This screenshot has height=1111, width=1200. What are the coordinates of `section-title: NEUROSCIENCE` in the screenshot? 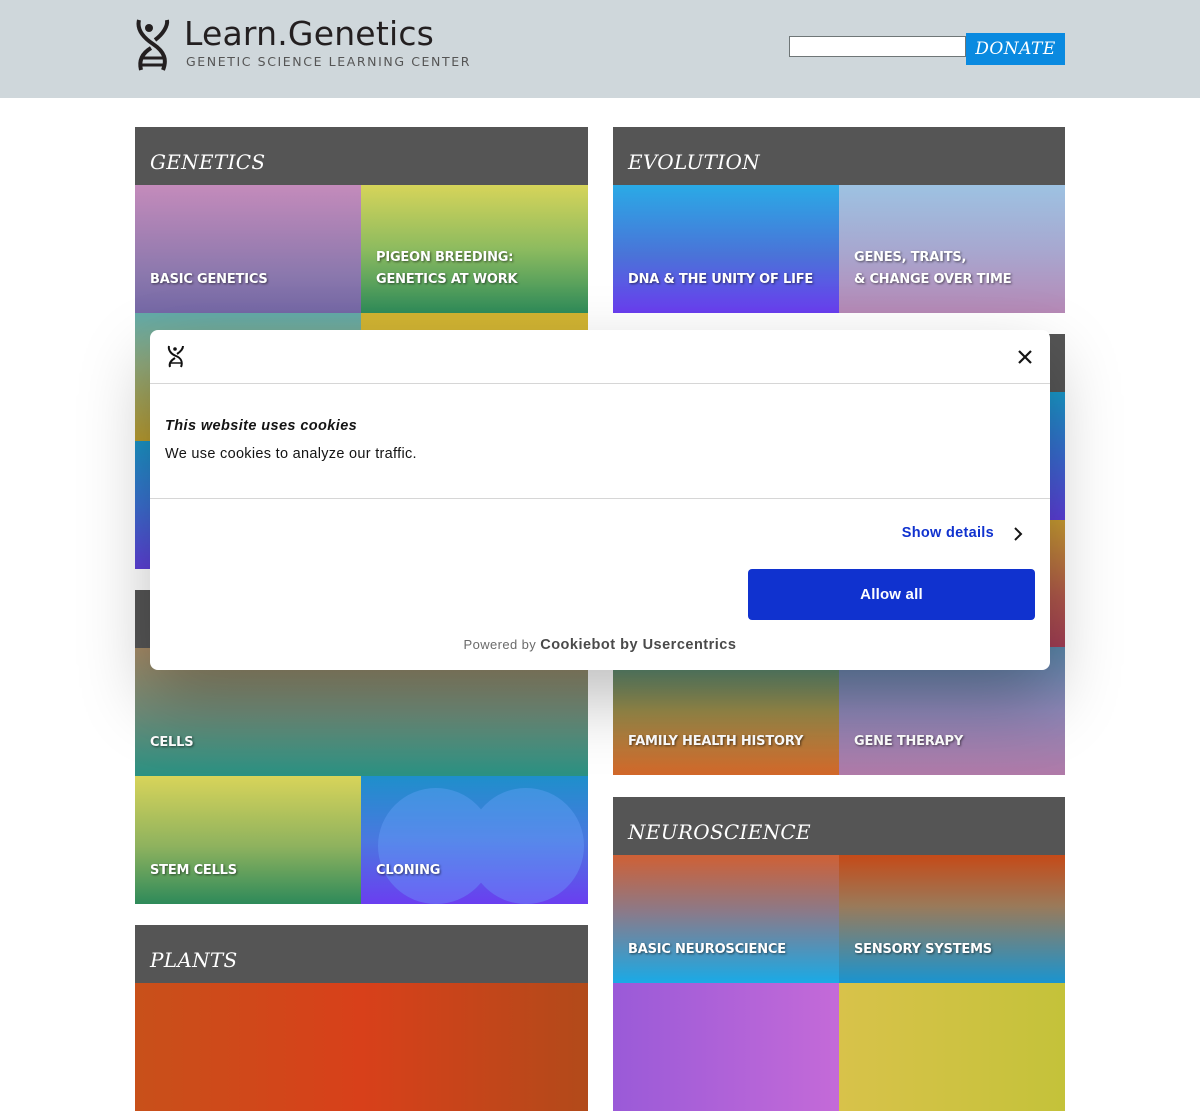 It's located at (839, 826).